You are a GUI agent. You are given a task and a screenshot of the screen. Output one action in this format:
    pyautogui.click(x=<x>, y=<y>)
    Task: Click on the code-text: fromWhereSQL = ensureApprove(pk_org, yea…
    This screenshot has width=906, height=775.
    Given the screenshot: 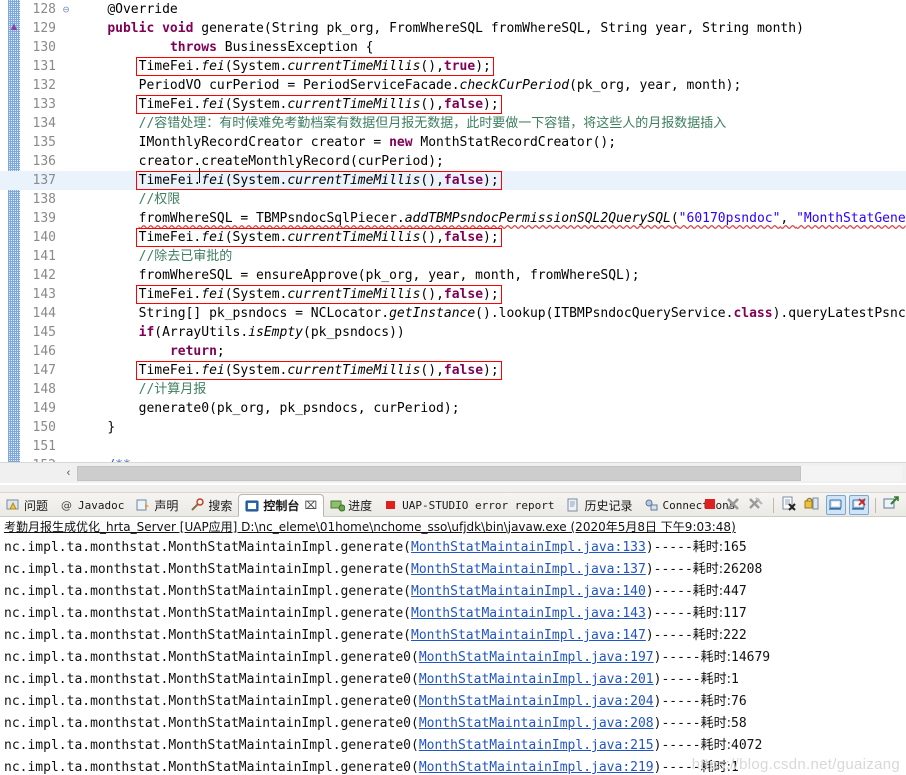 What is the action you would take?
    pyautogui.click(x=389, y=275)
    